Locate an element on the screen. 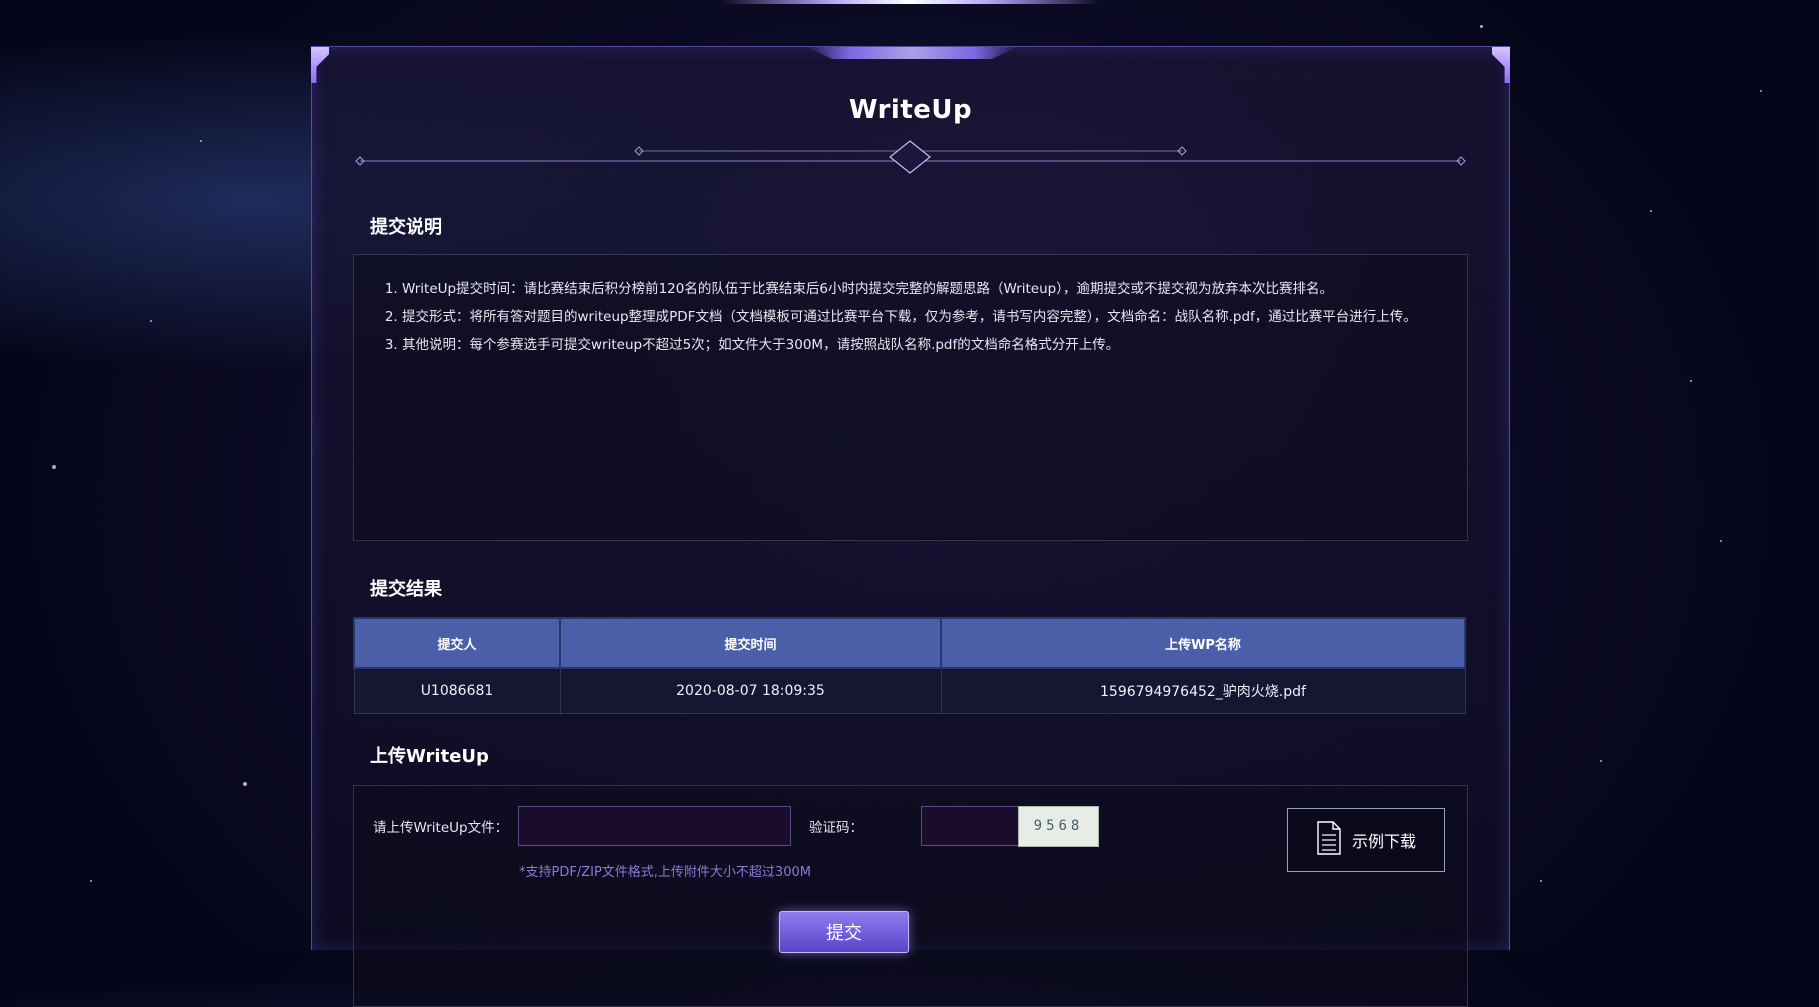 The height and width of the screenshot is (1007, 1819). captcha-input is located at coordinates (970, 826).